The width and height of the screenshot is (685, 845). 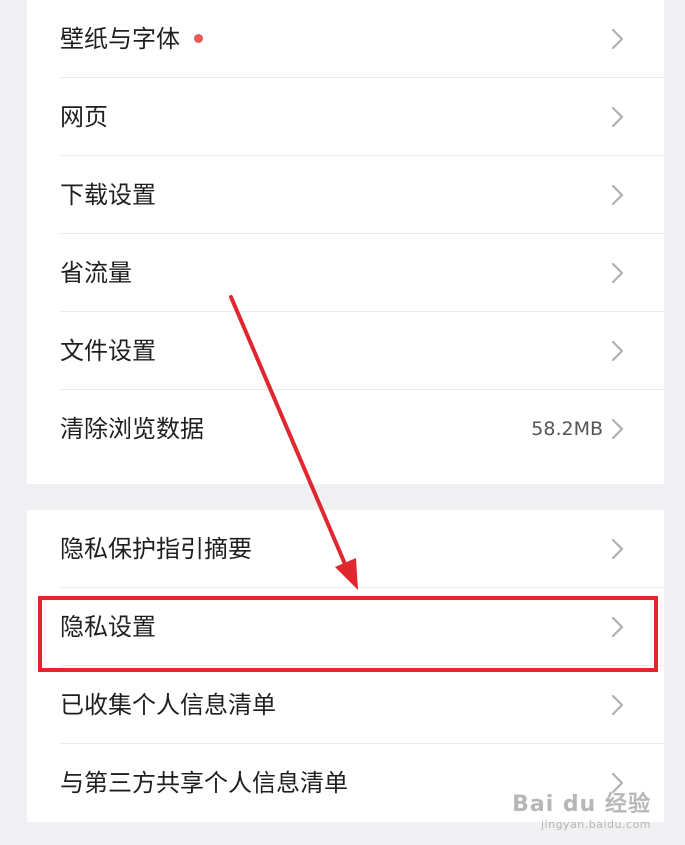 I want to click on settings-item-label: 已收集个人信息清单, so click(x=168, y=705).